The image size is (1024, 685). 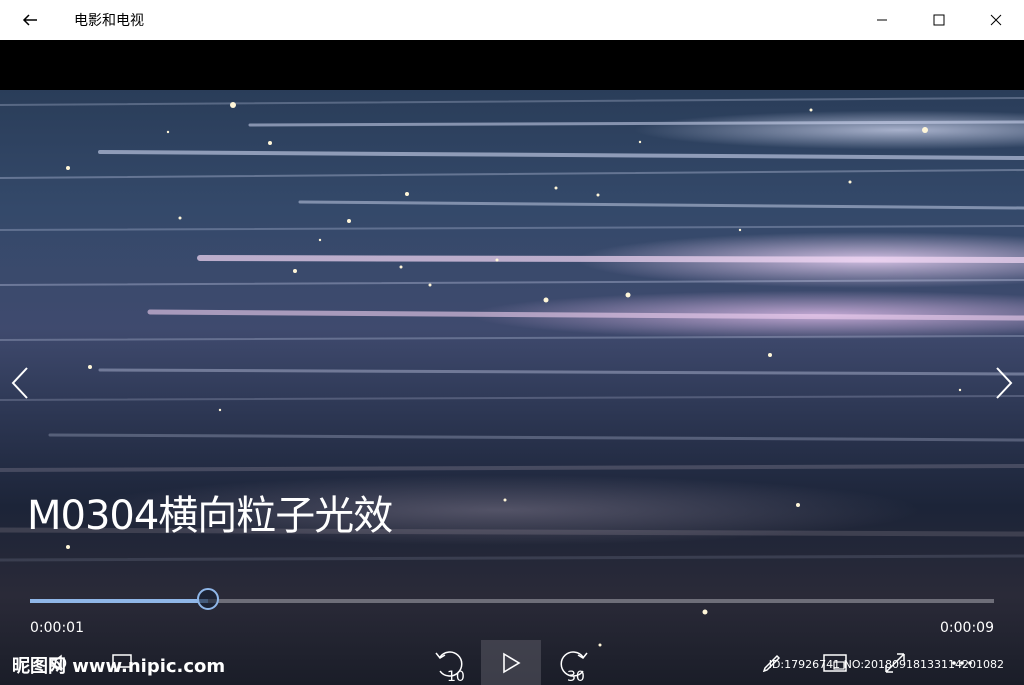 What do you see at coordinates (57, 628) in the screenshot?
I see `current-time: 0:00:01` at bounding box center [57, 628].